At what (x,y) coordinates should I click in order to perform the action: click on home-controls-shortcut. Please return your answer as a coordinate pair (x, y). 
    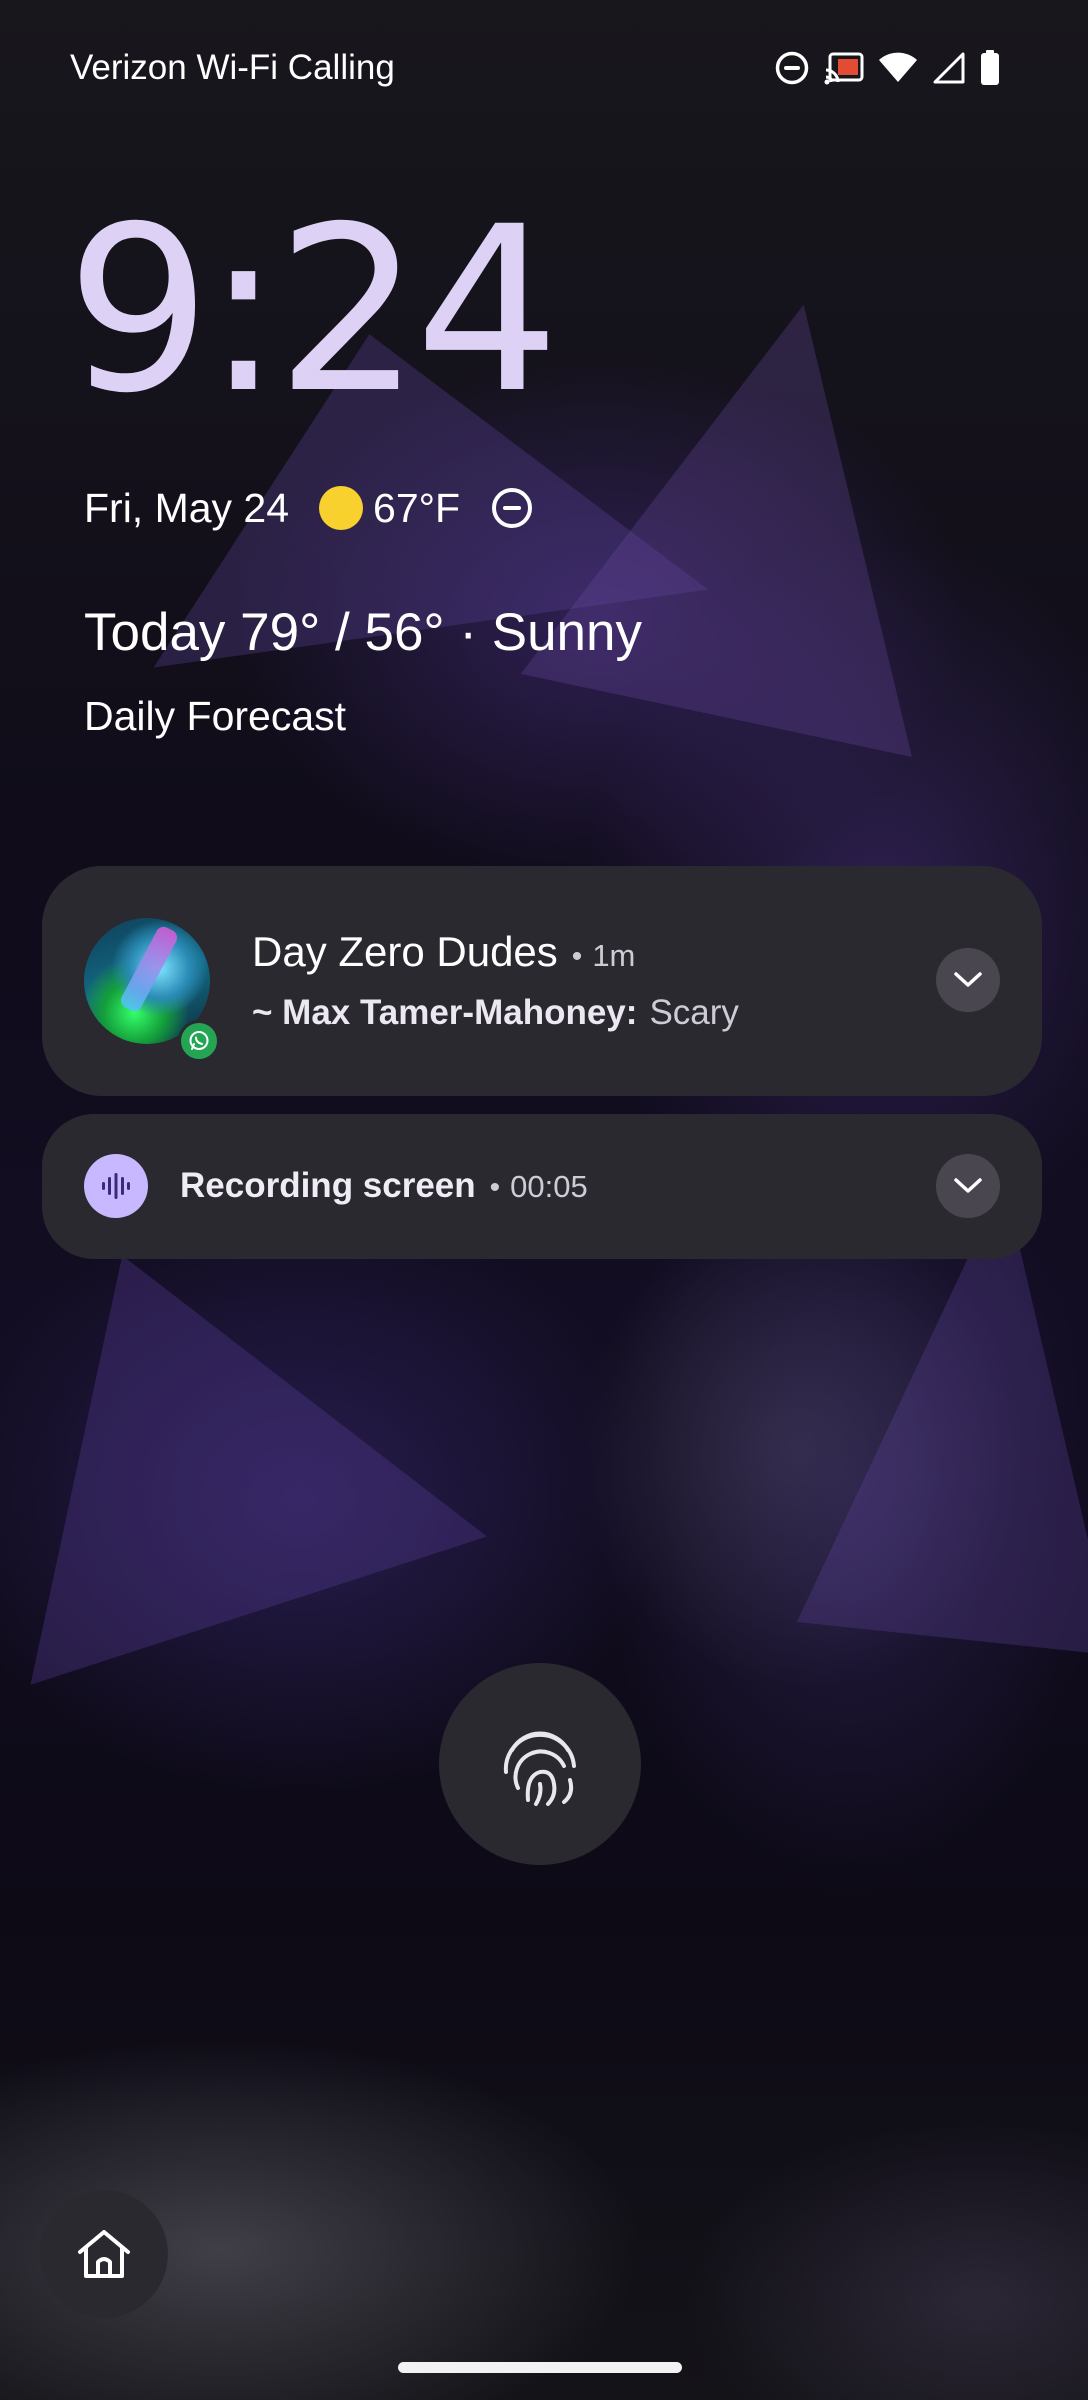
    Looking at the image, I should click on (104, 2254).